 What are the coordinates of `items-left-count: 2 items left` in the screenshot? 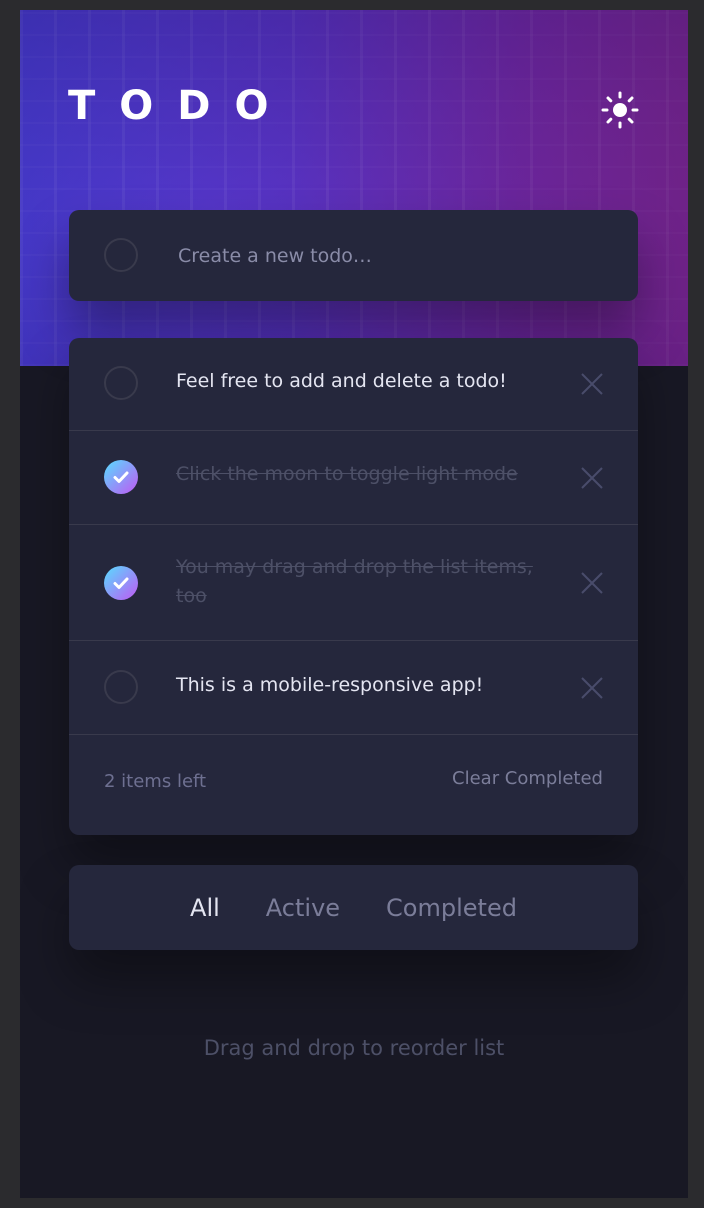 It's located at (155, 781).